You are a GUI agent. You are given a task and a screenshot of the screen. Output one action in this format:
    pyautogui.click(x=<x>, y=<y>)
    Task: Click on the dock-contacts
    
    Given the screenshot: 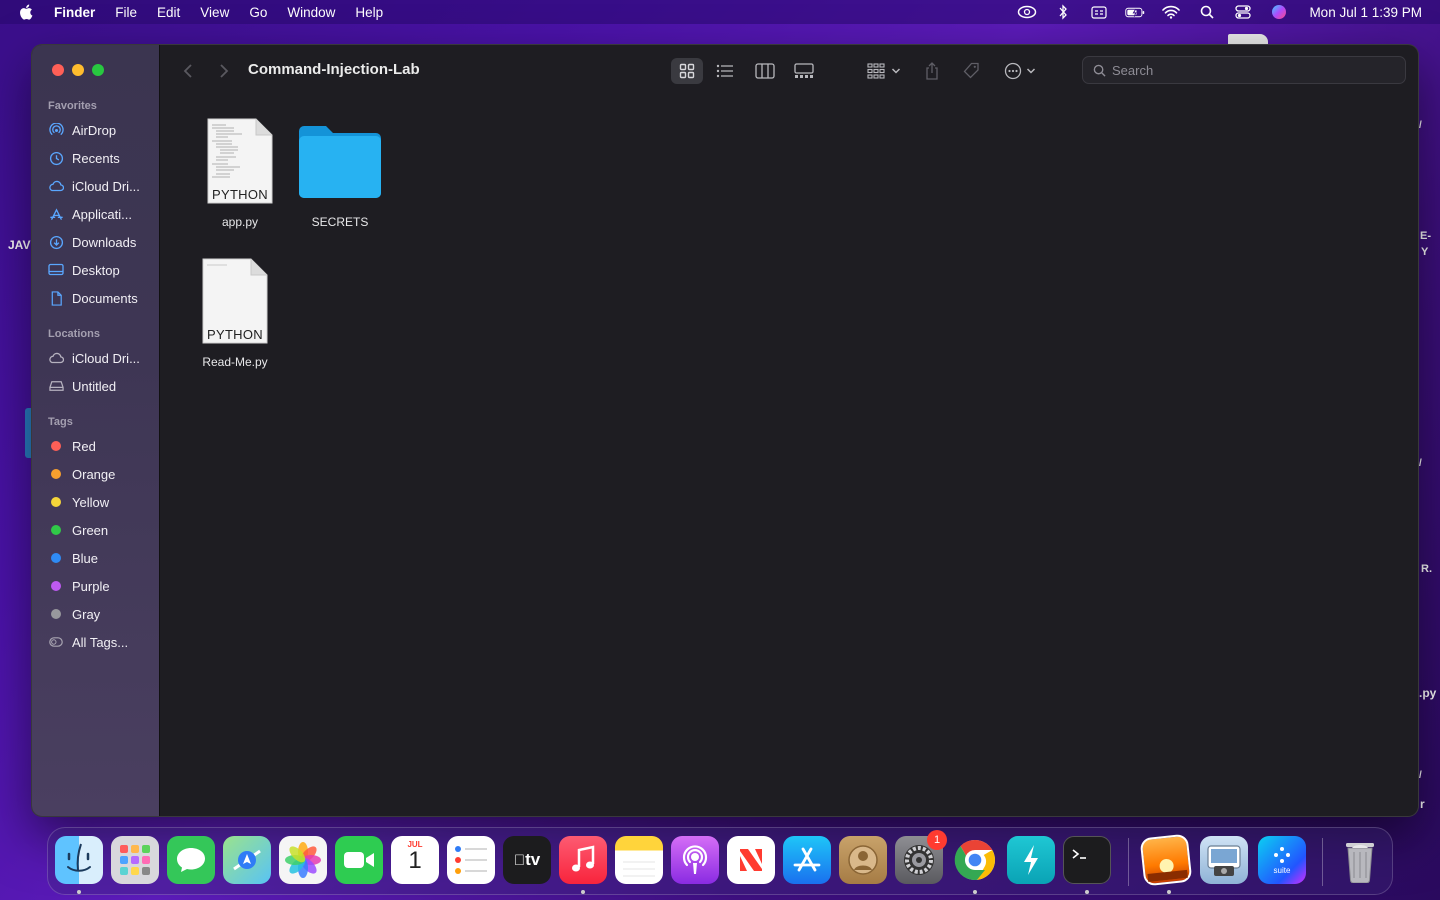 What is the action you would take?
    pyautogui.click(x=863, y=860)
    